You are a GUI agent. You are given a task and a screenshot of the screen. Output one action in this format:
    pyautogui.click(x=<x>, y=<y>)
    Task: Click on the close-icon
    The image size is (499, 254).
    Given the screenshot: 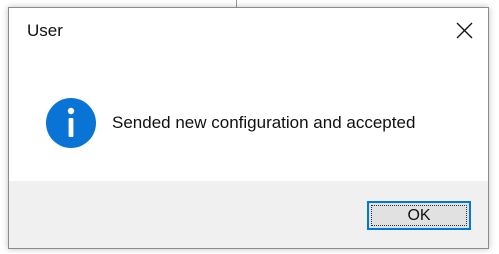 What is the action you would take?
    pyautogui.click(x=464, y=30)
    